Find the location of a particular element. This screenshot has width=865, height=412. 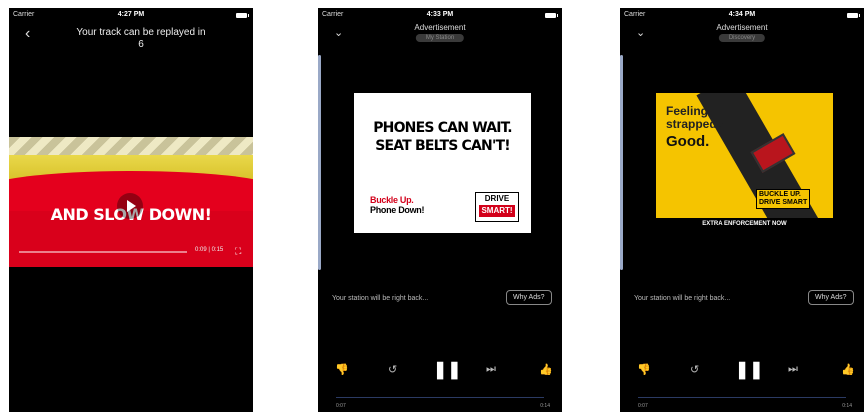

hazard-stripe is located at coordinates (131, 146).